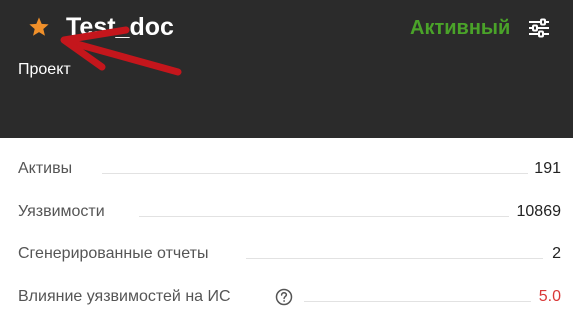 The image size is (573, 315). What do you see at coordinates (535, 212) in the screenshot?
I see `stat-value: 10869` at bounding box center [535, 212].